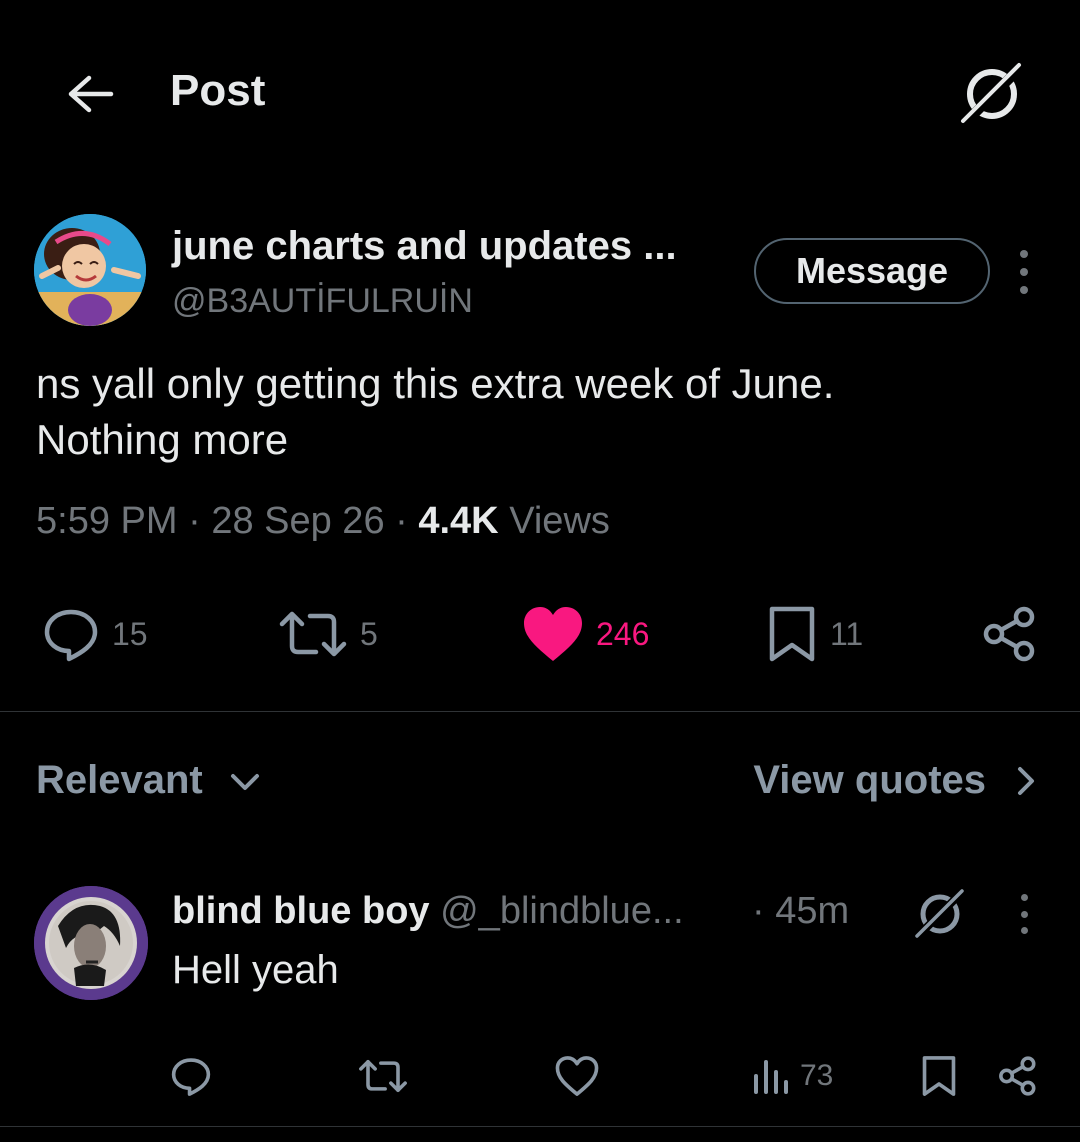 This screenshot has height=1142, width=1080. I want to click on reply-grok-button, so click(940, 914).